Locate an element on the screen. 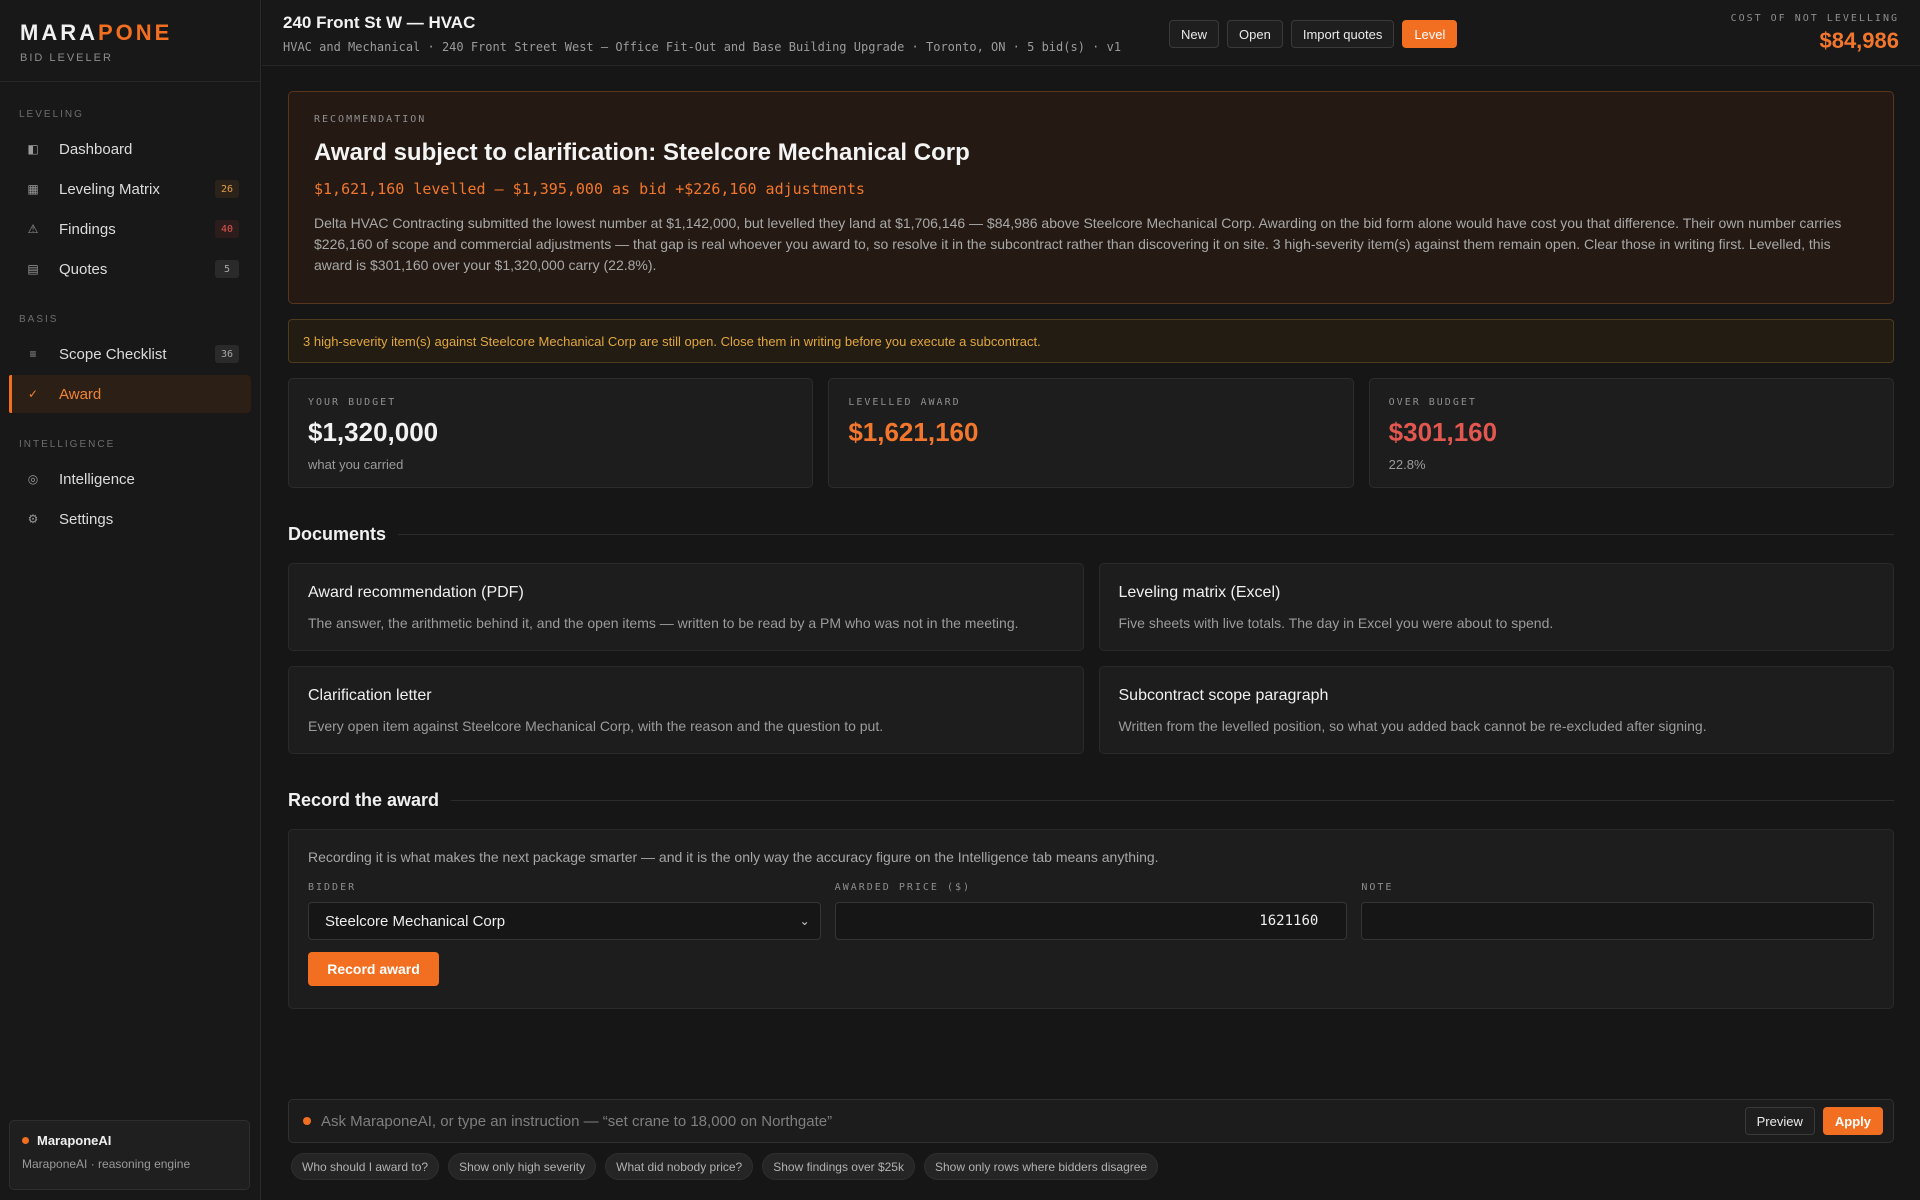 The image size is (1920, 1200). stat-levelled-award: LEVELLED AWARD $1,621,160 is located at coordinates (1091, 433).